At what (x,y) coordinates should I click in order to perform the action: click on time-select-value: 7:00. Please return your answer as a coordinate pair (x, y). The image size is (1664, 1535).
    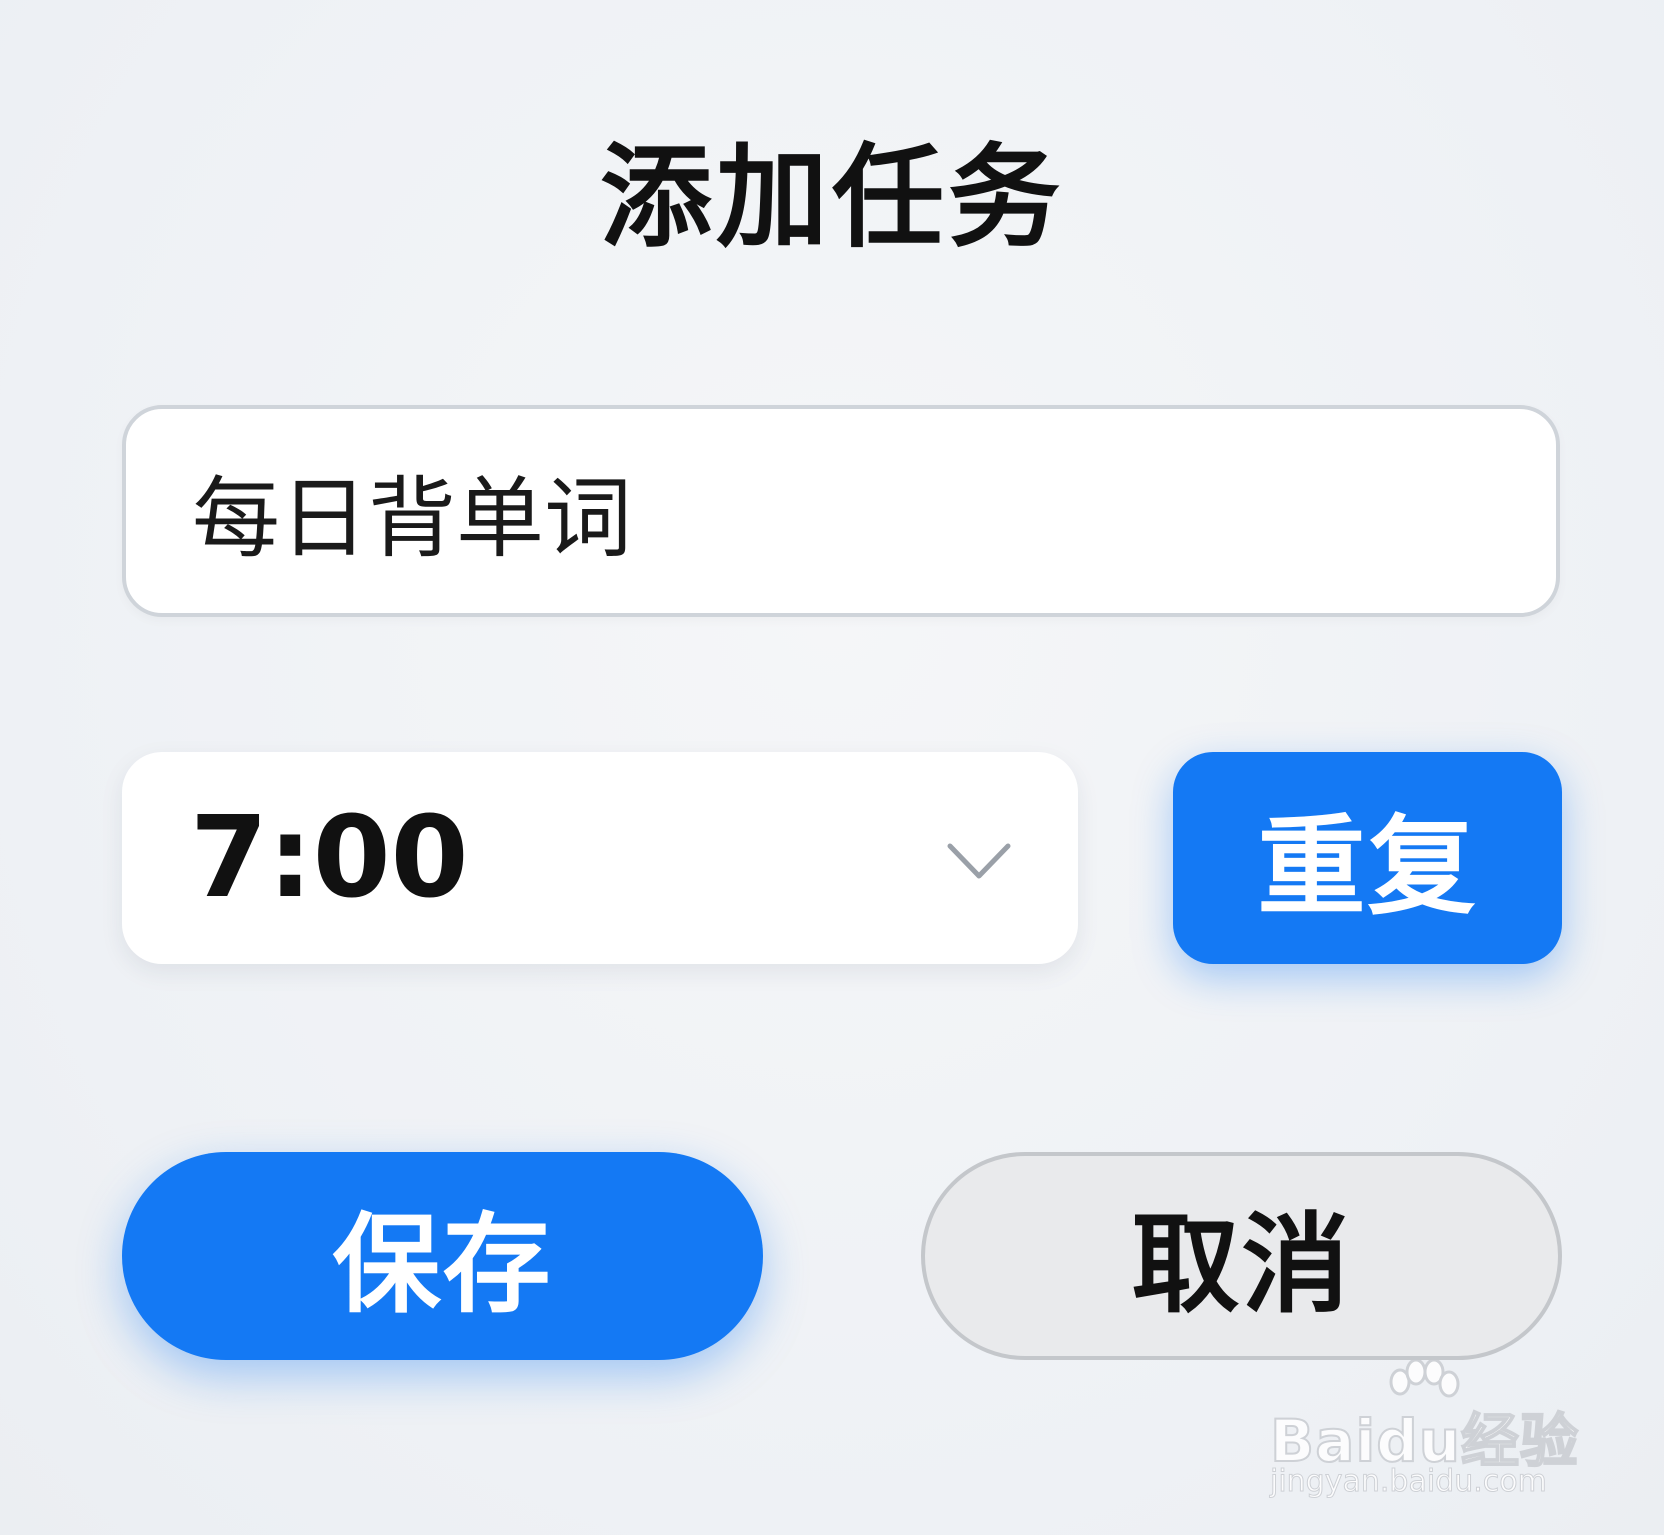
    Looking at the image, I should click on (329, 858).